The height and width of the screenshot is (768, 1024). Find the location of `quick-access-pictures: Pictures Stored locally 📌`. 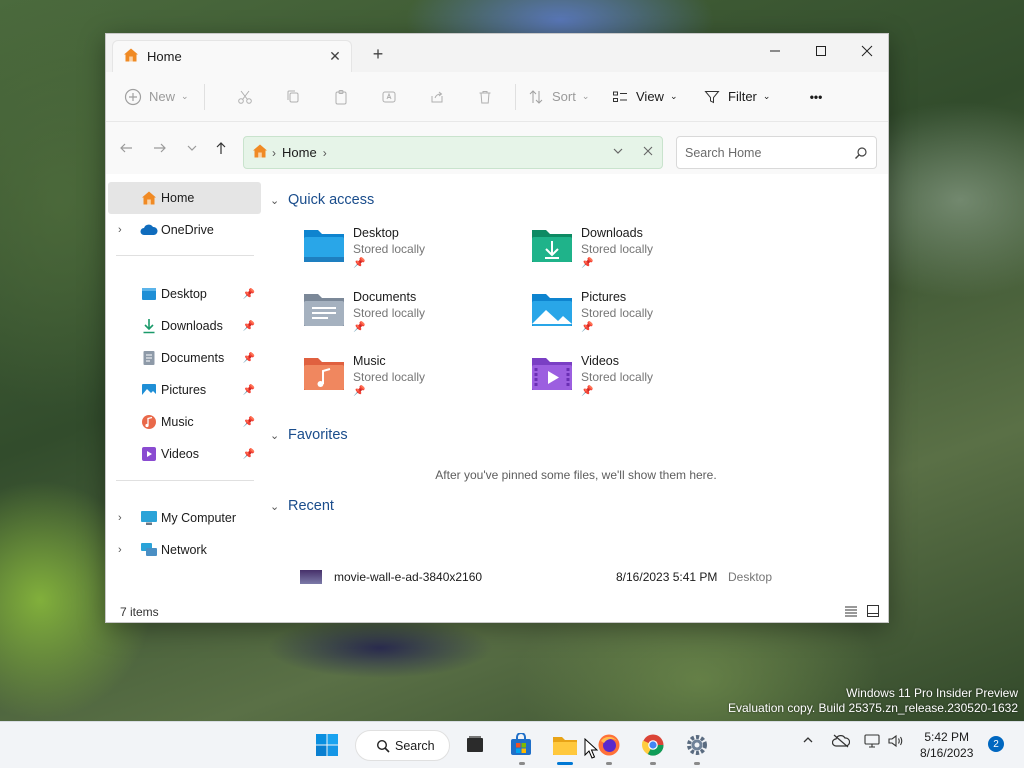

quick-access-pictures: Pictures Stored locally 📌 is located at coordinates (640, 316).